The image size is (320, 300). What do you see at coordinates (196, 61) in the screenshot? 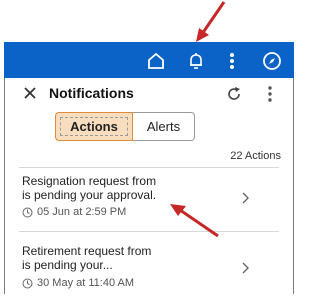
I see `bell-icon` at bounding box center [196, 61].